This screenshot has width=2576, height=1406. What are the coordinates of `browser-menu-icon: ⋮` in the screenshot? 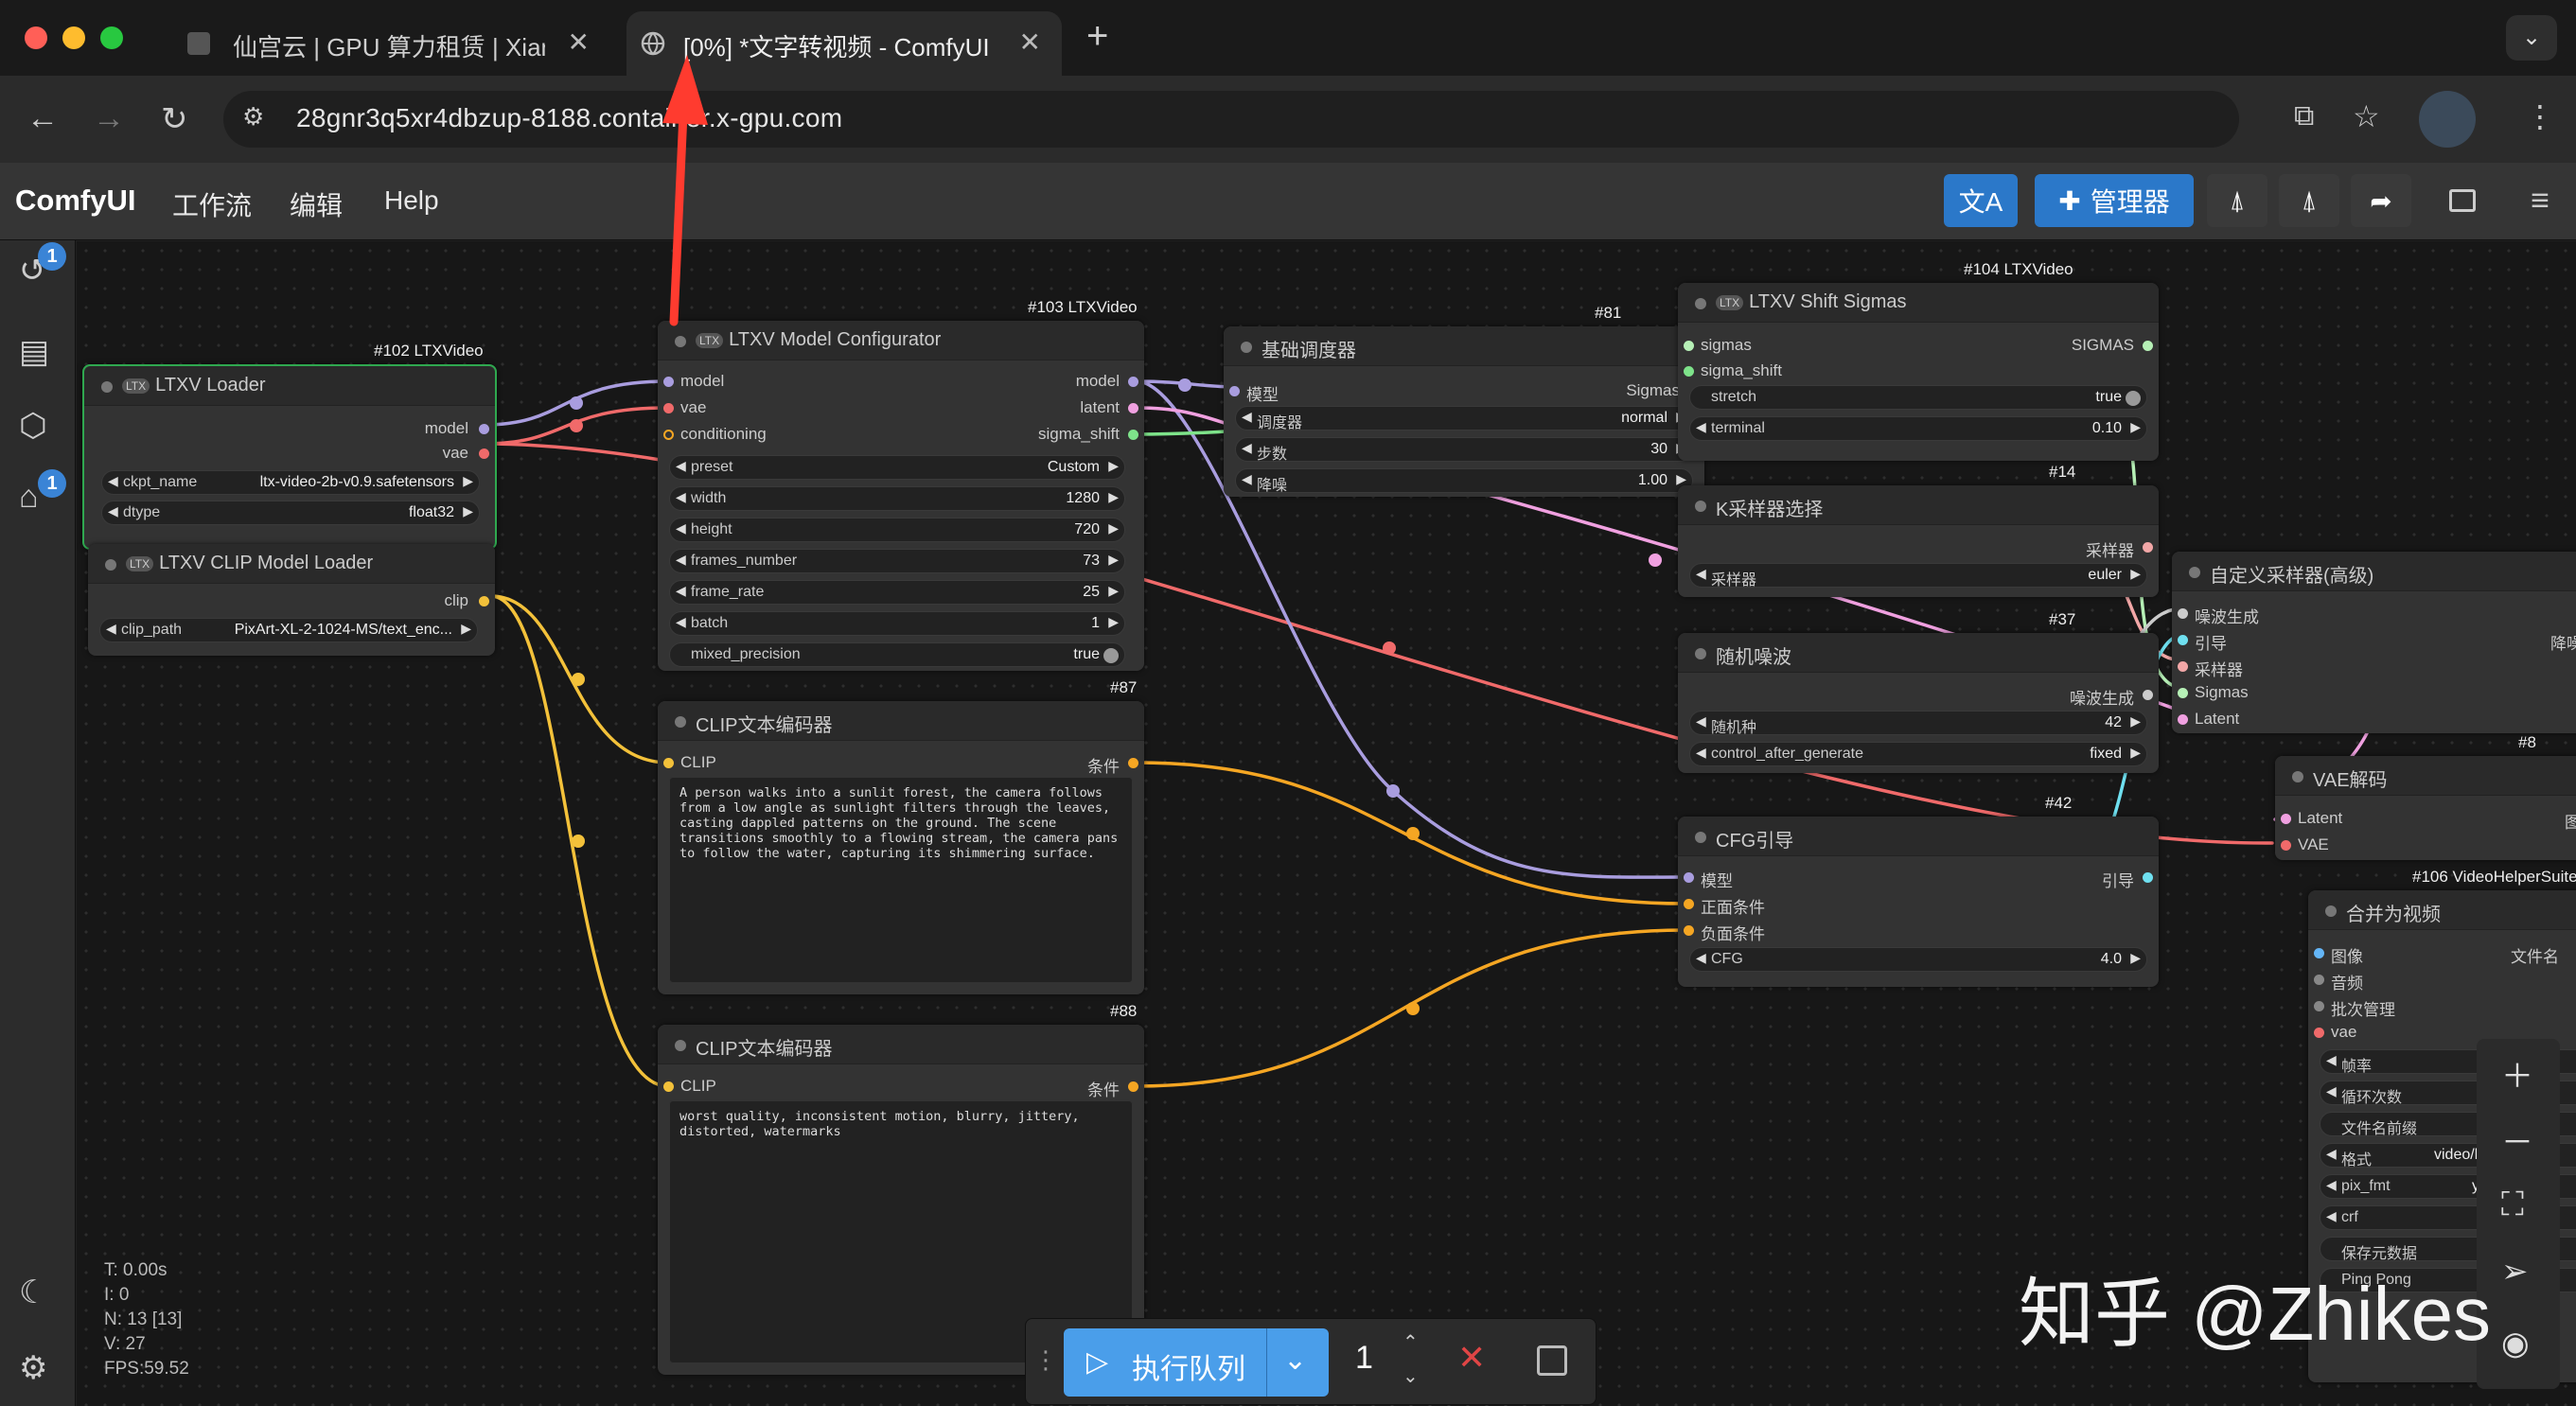 It's located at (2540, 116).